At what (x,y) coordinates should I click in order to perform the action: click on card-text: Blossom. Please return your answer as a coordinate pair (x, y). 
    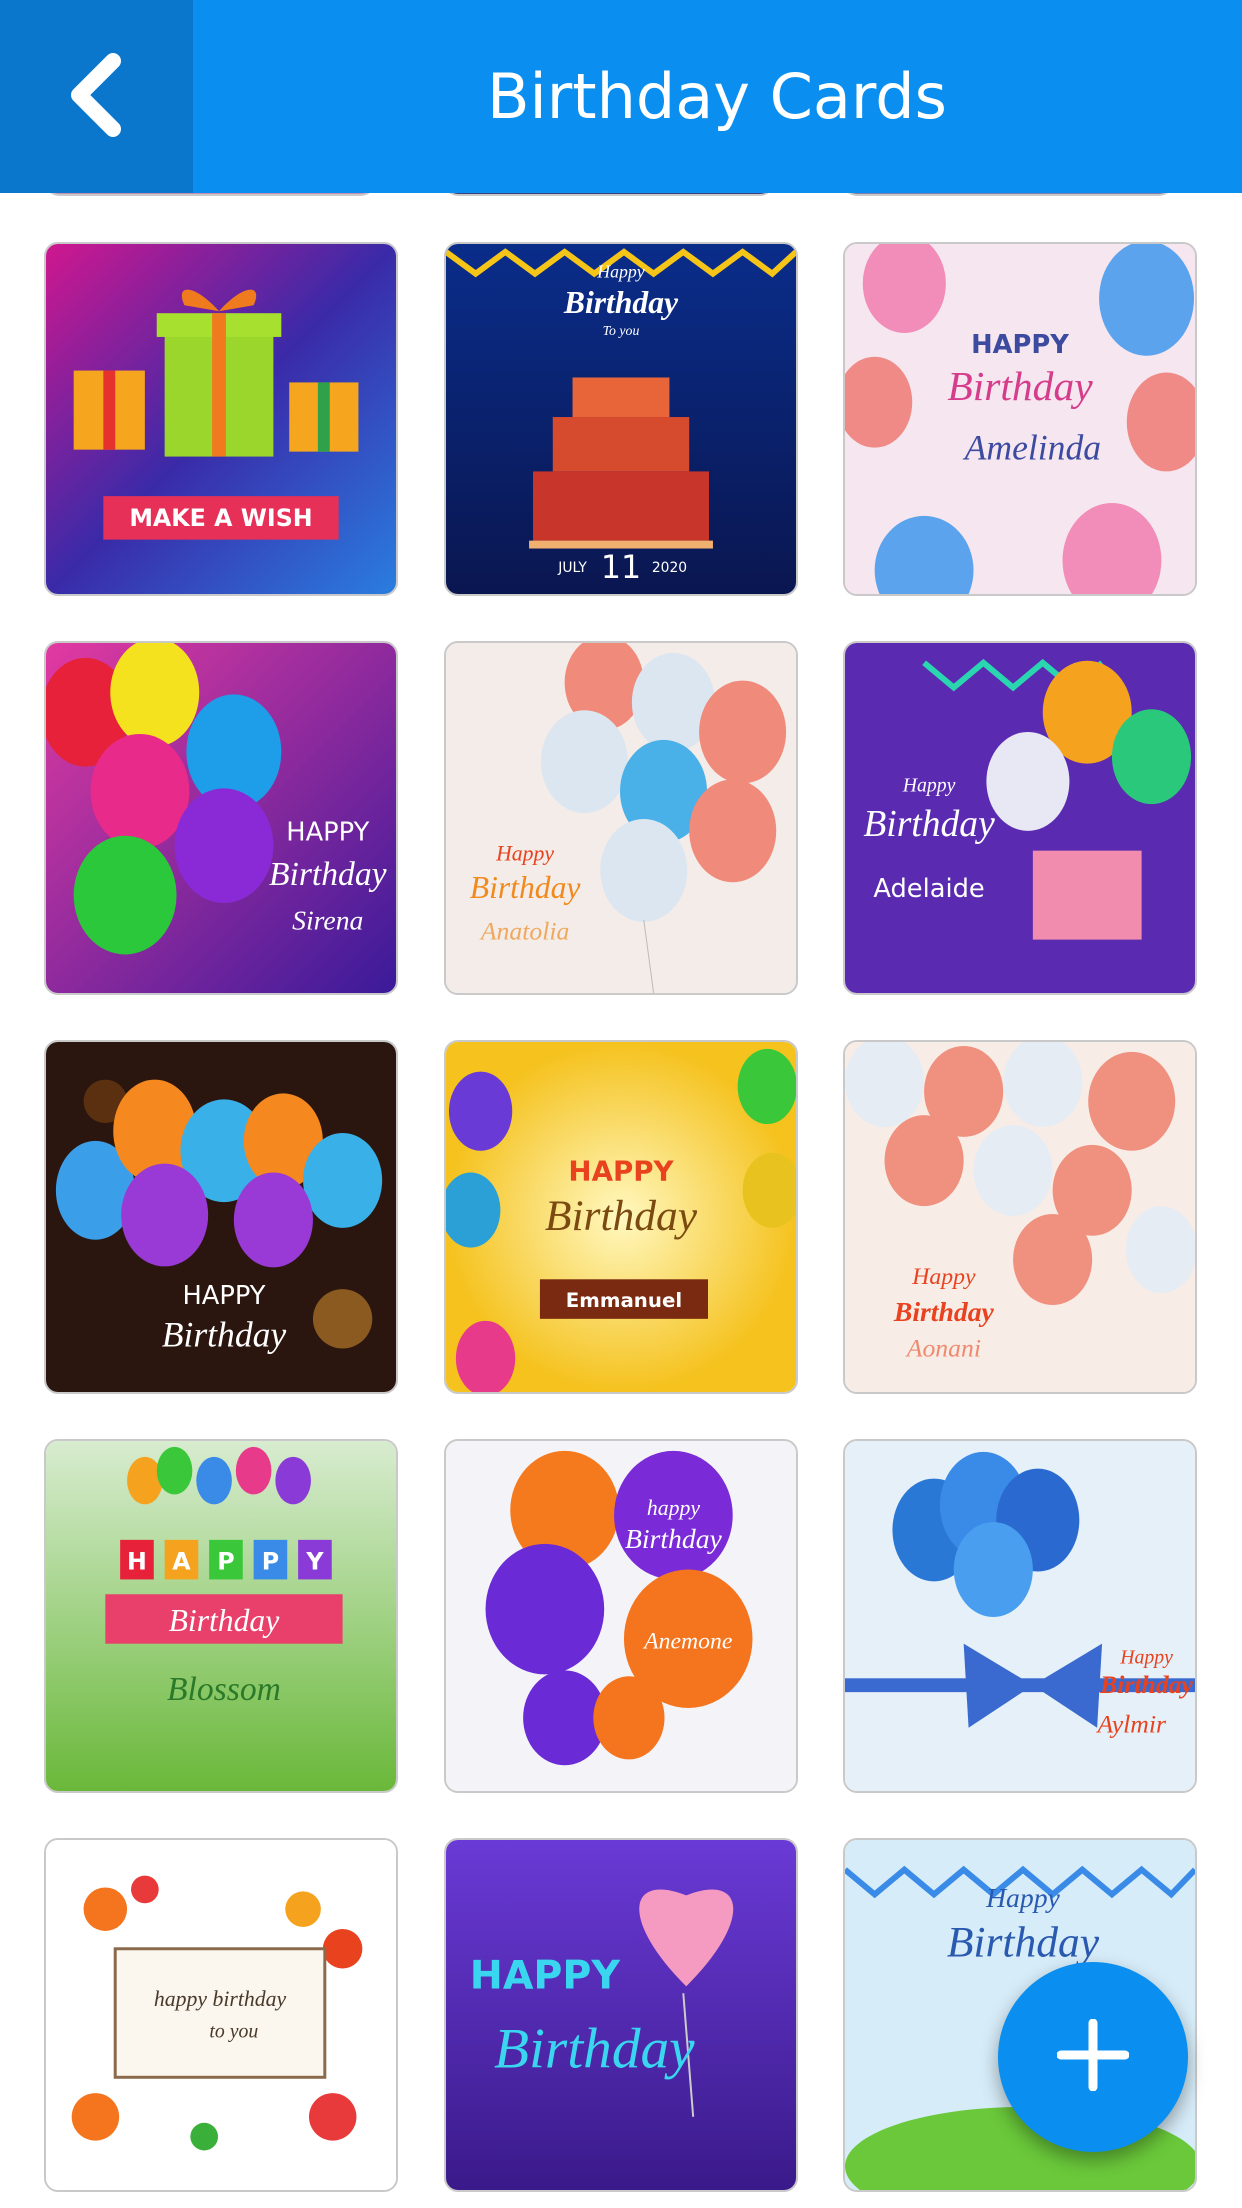
    Looking at the image, I should click on (224, 1689).